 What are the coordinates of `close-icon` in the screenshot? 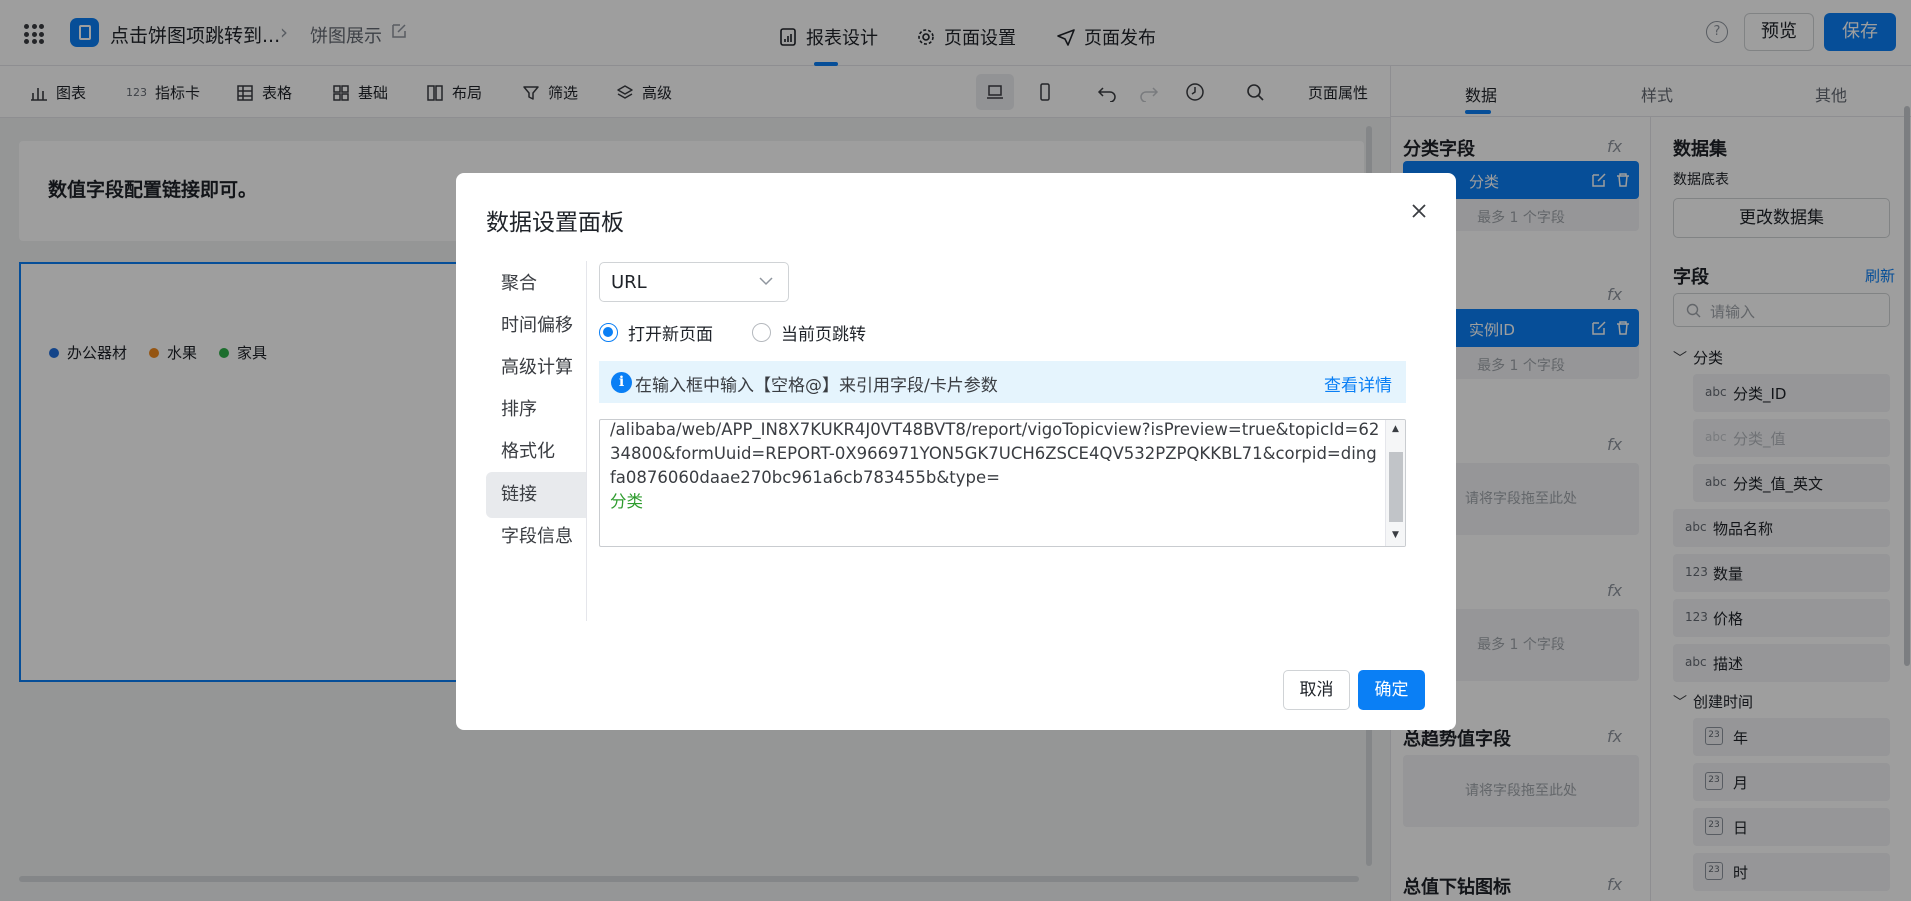 It's located at (1419, 211).